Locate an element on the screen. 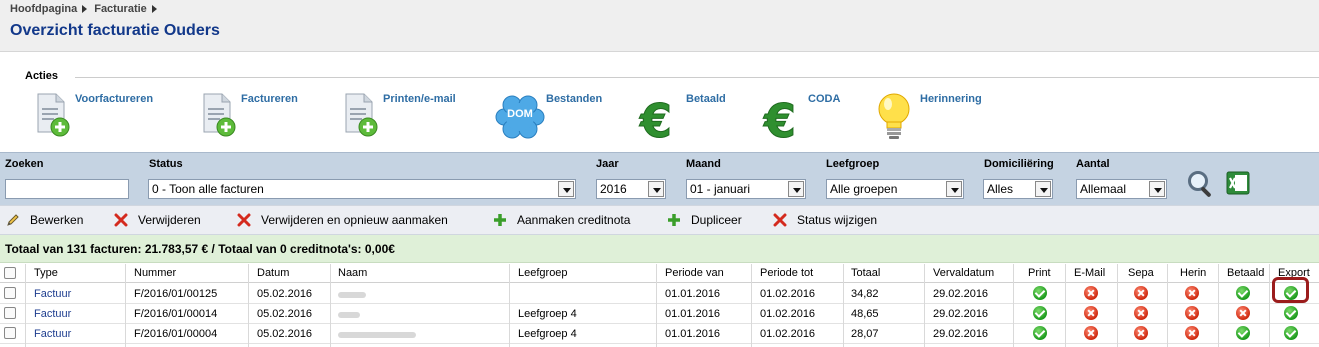  column-header: Periode van is located at coordinates (694, 273).